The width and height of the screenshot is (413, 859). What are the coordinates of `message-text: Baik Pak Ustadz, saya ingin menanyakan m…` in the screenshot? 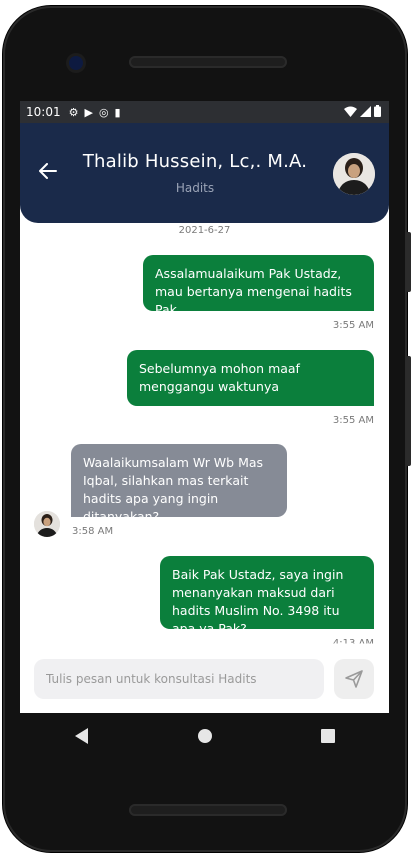 It's located at (258, 601).